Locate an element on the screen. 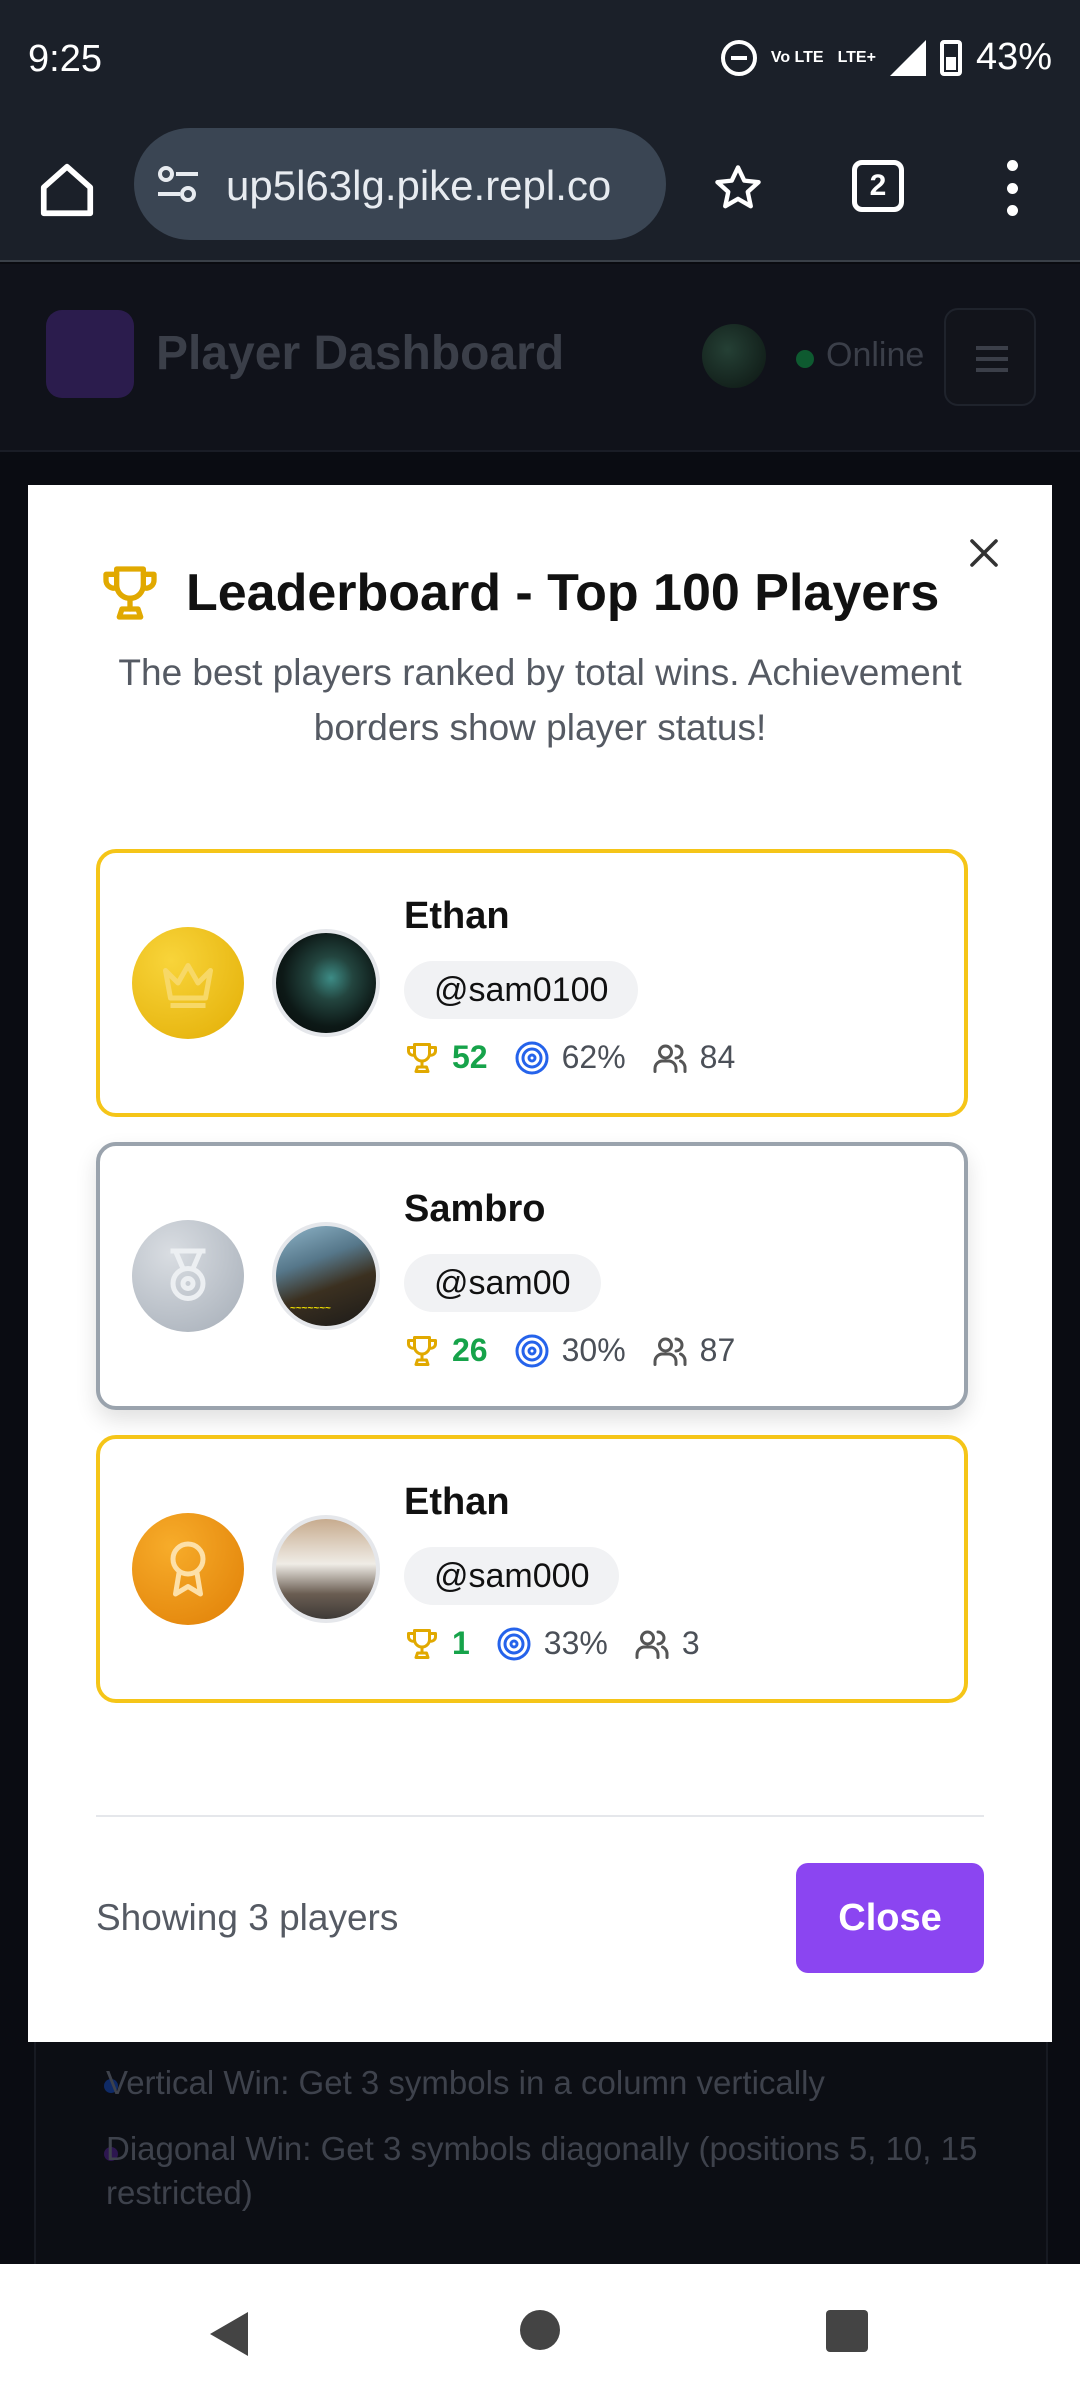 The width and height of the screenshot is (1080, 2400). leaderboard-card-3: Ethan @sam000 1 33% 3 is located at coordinates (532, 1569).